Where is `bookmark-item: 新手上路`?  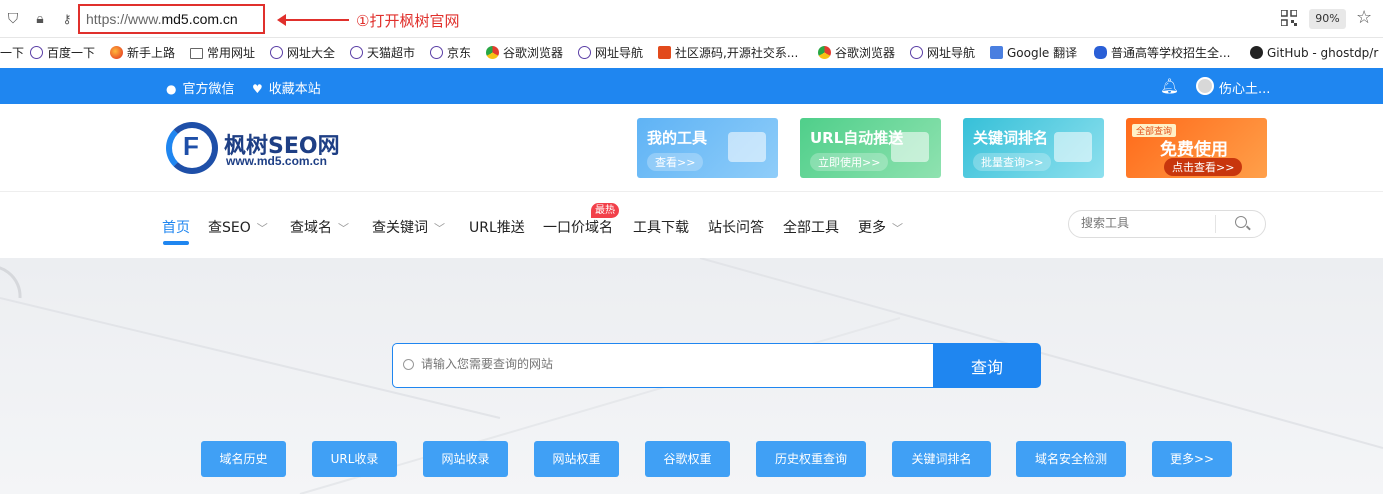
bookmark-item: 新手上路 is located at coordinates (142, 53).